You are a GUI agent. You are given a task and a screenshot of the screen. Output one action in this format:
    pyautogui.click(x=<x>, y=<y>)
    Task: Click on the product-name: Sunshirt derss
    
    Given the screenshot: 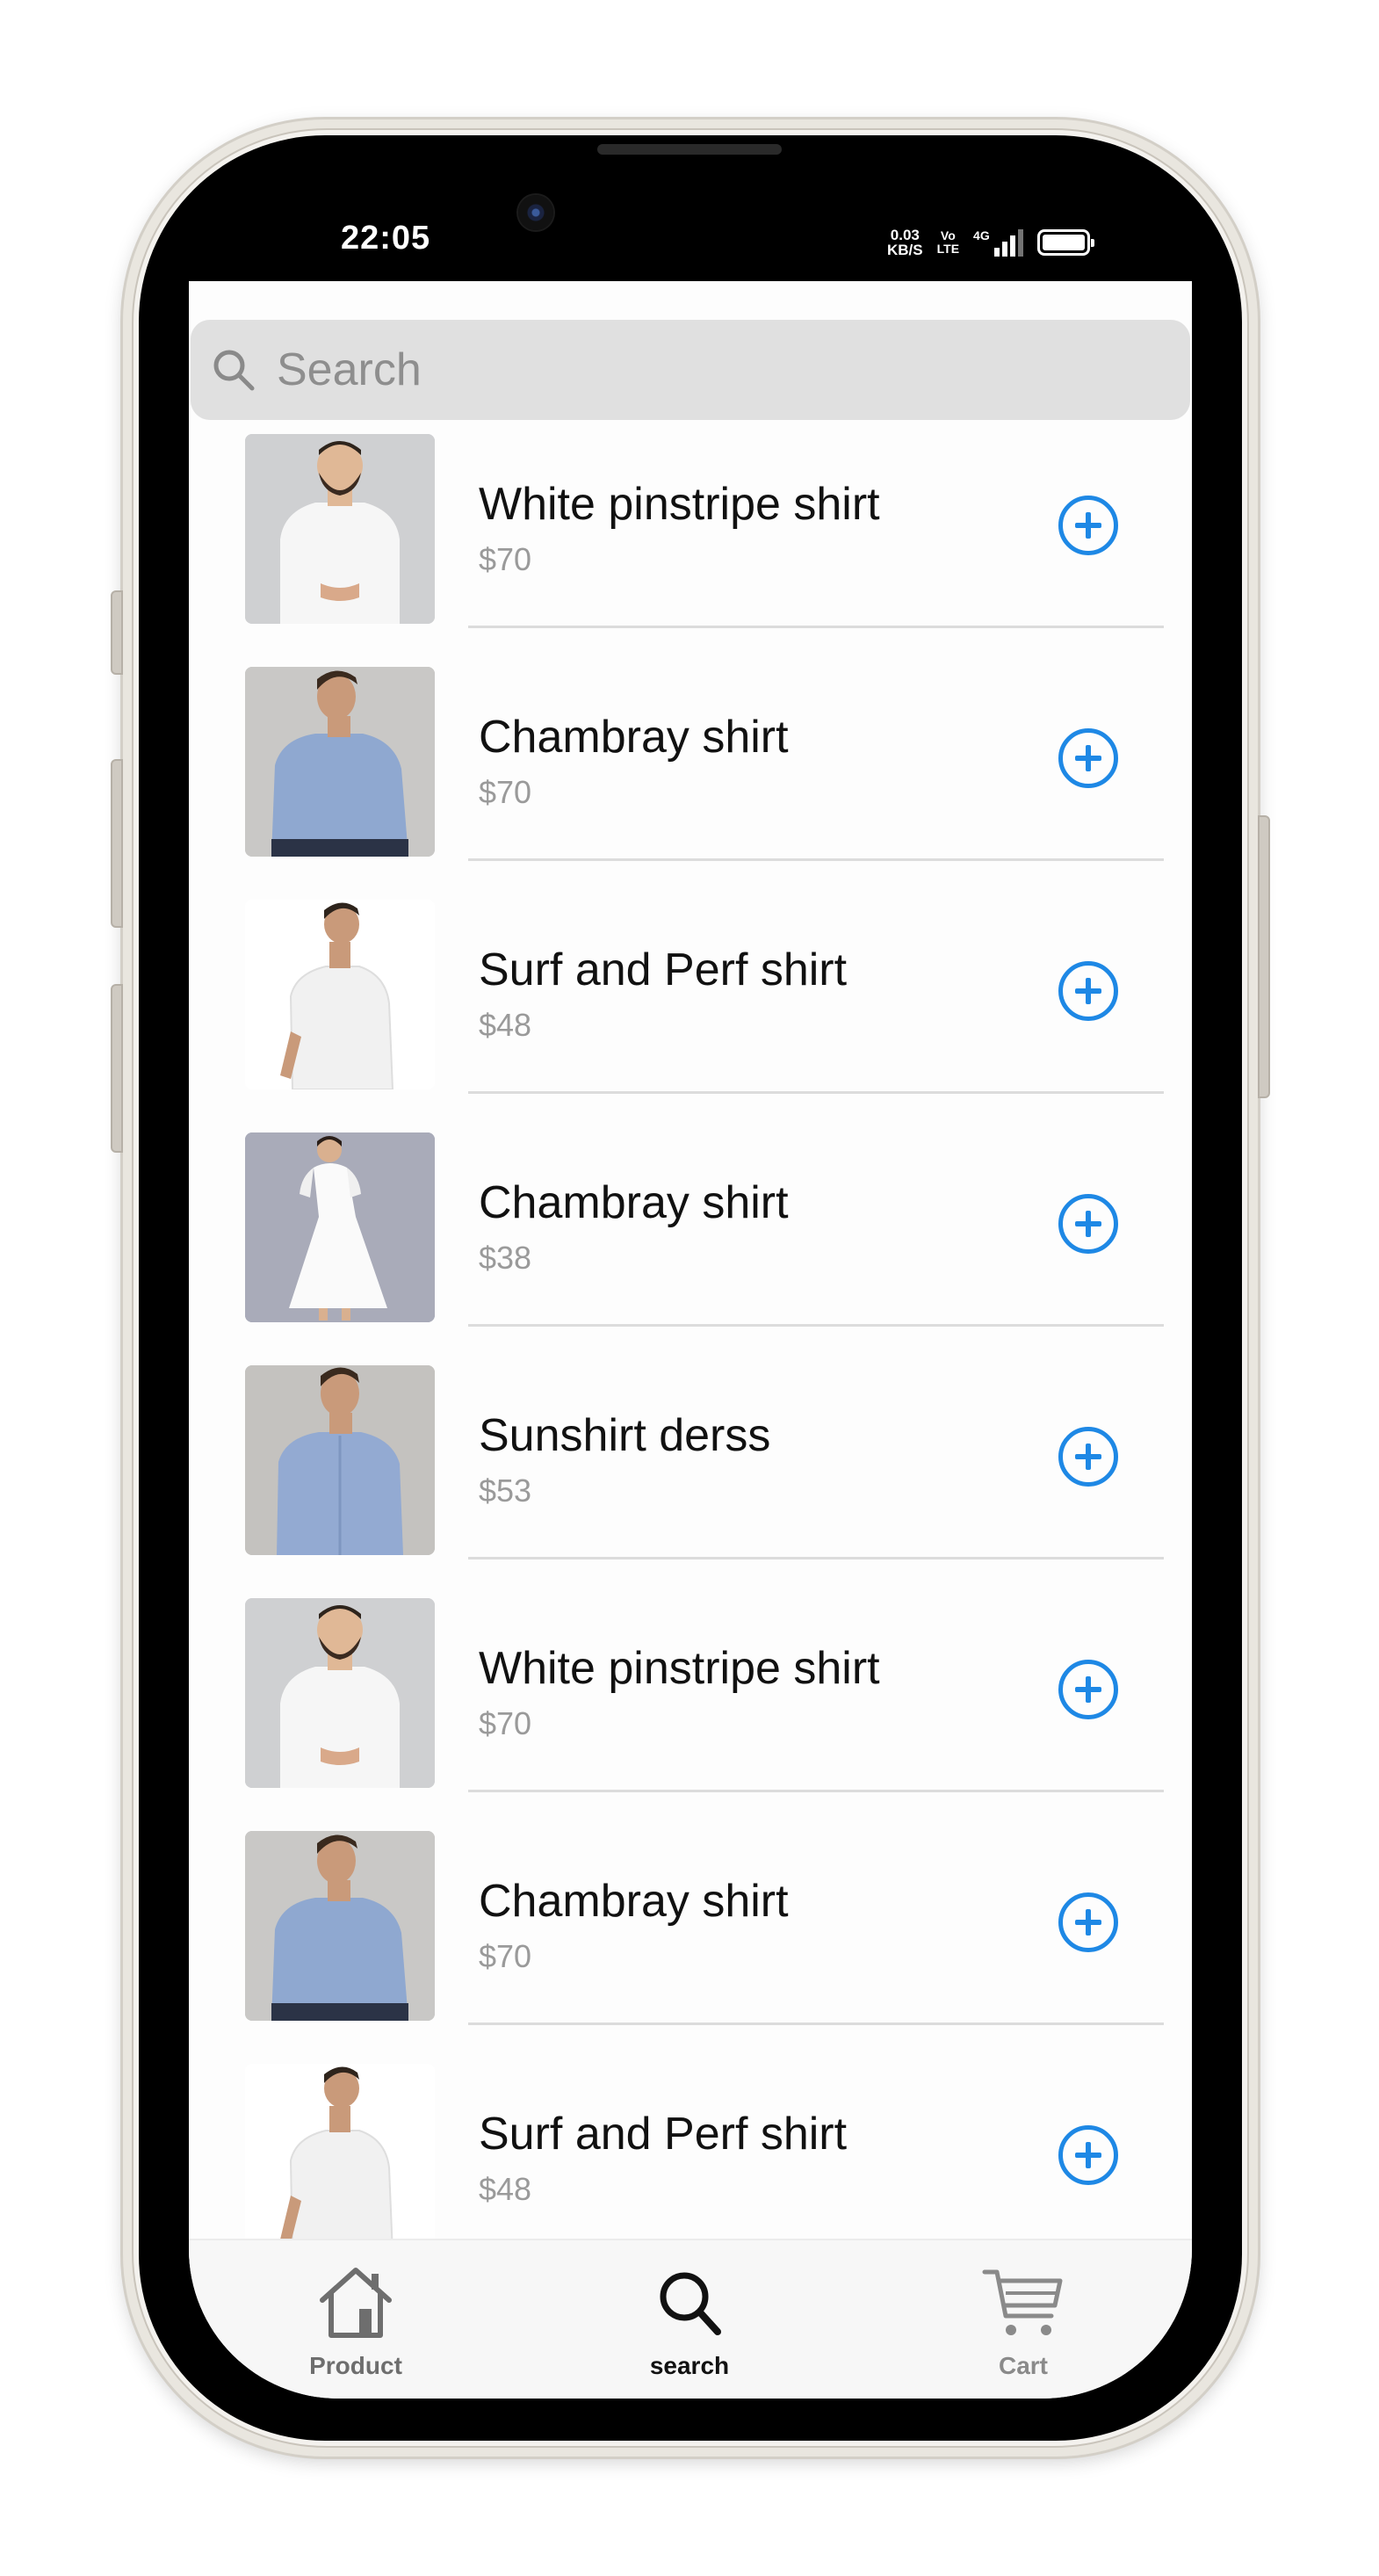 What is the action you would take?
    pyautogui.click(x=625, y=1435)
    